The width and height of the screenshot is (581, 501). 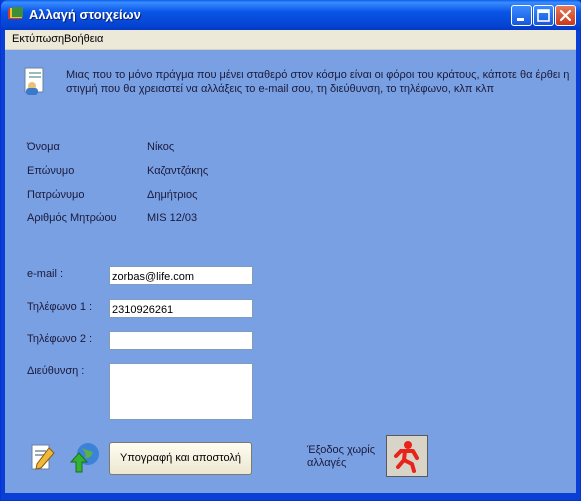 What do you see at coordinates (520, 19) in the screenshot?
I see `minimize-icon` at bounding box center [520, 19].